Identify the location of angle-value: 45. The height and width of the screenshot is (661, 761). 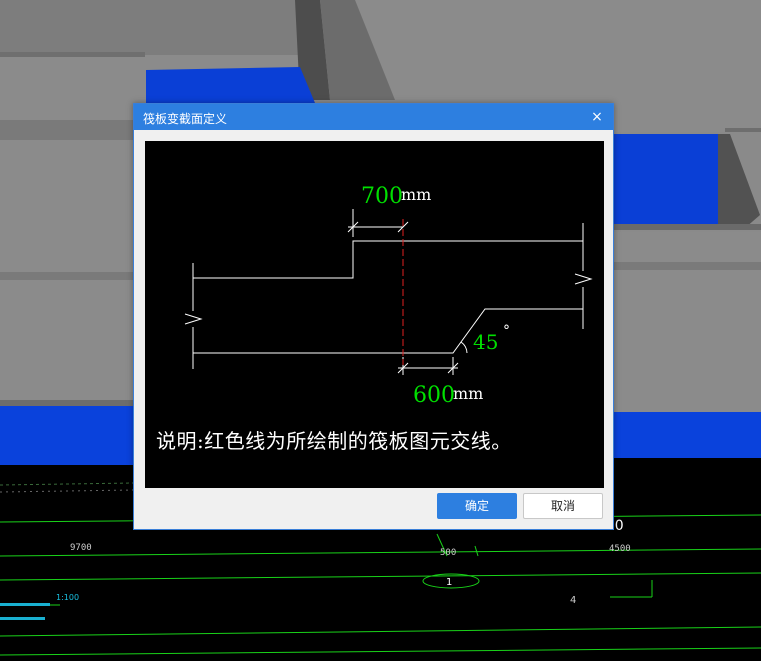
(485, 342).